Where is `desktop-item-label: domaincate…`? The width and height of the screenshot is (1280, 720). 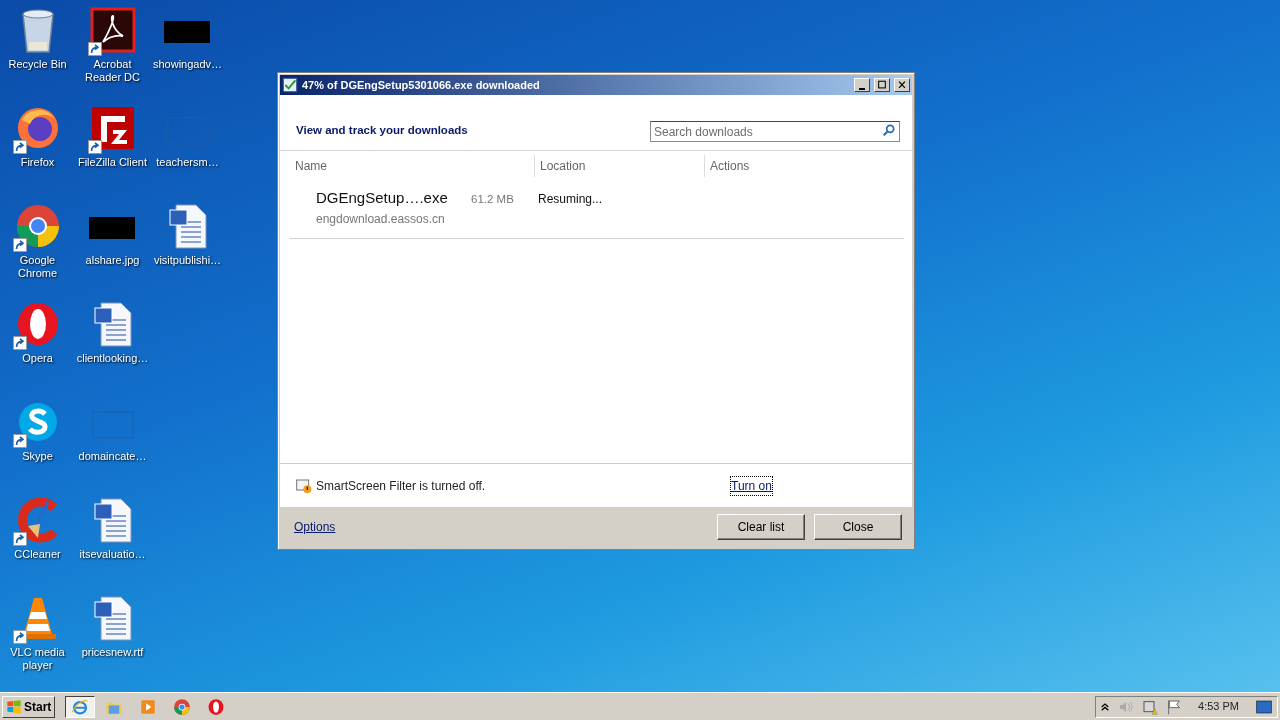 desktop-item-label: domaincate… is located at coordinates (112, 456).